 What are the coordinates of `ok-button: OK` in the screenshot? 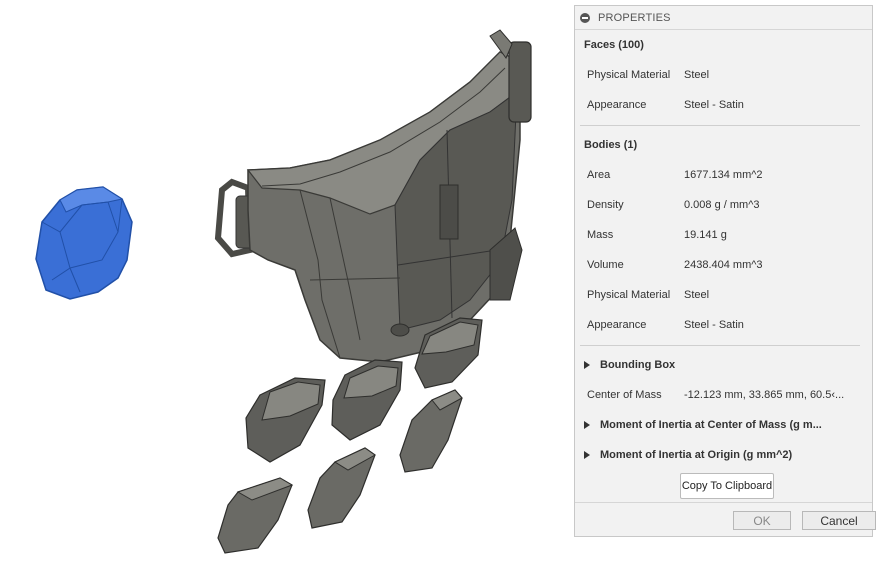 It's located at (762, 520).